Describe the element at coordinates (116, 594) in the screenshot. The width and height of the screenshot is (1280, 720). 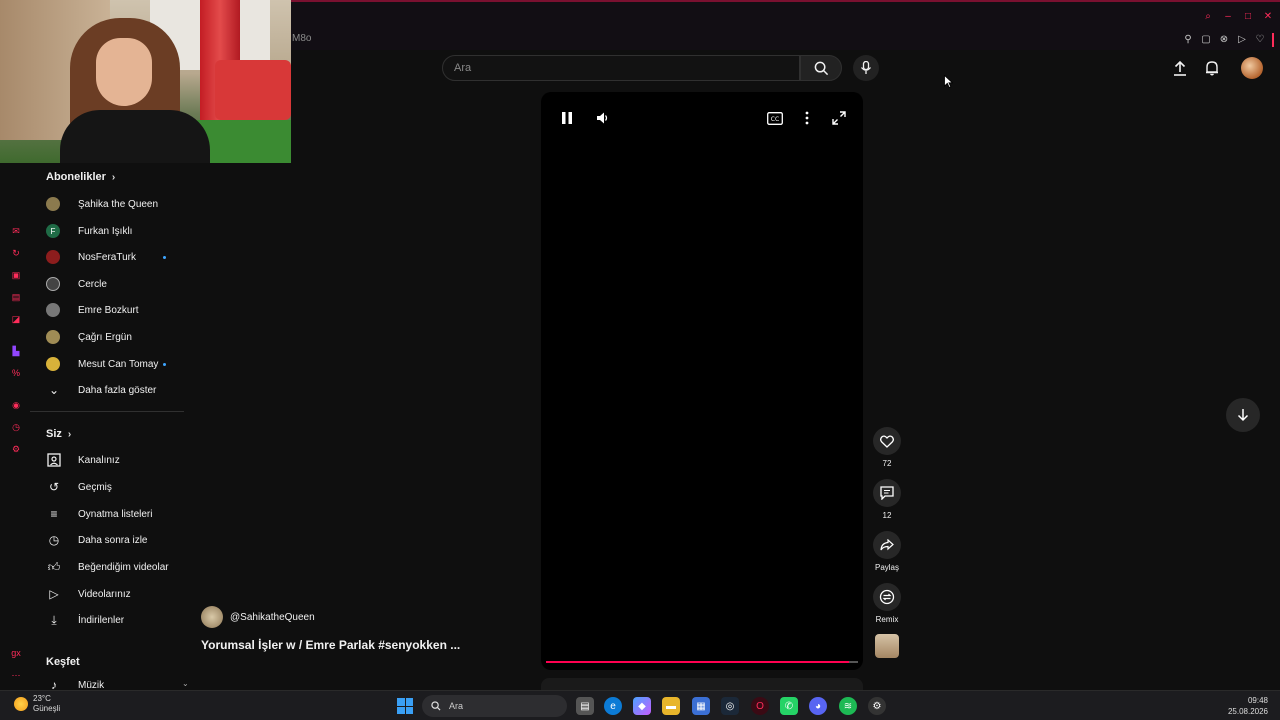
I see `sidebar-item-your-videos: ▷ Videolarınız` at that location.